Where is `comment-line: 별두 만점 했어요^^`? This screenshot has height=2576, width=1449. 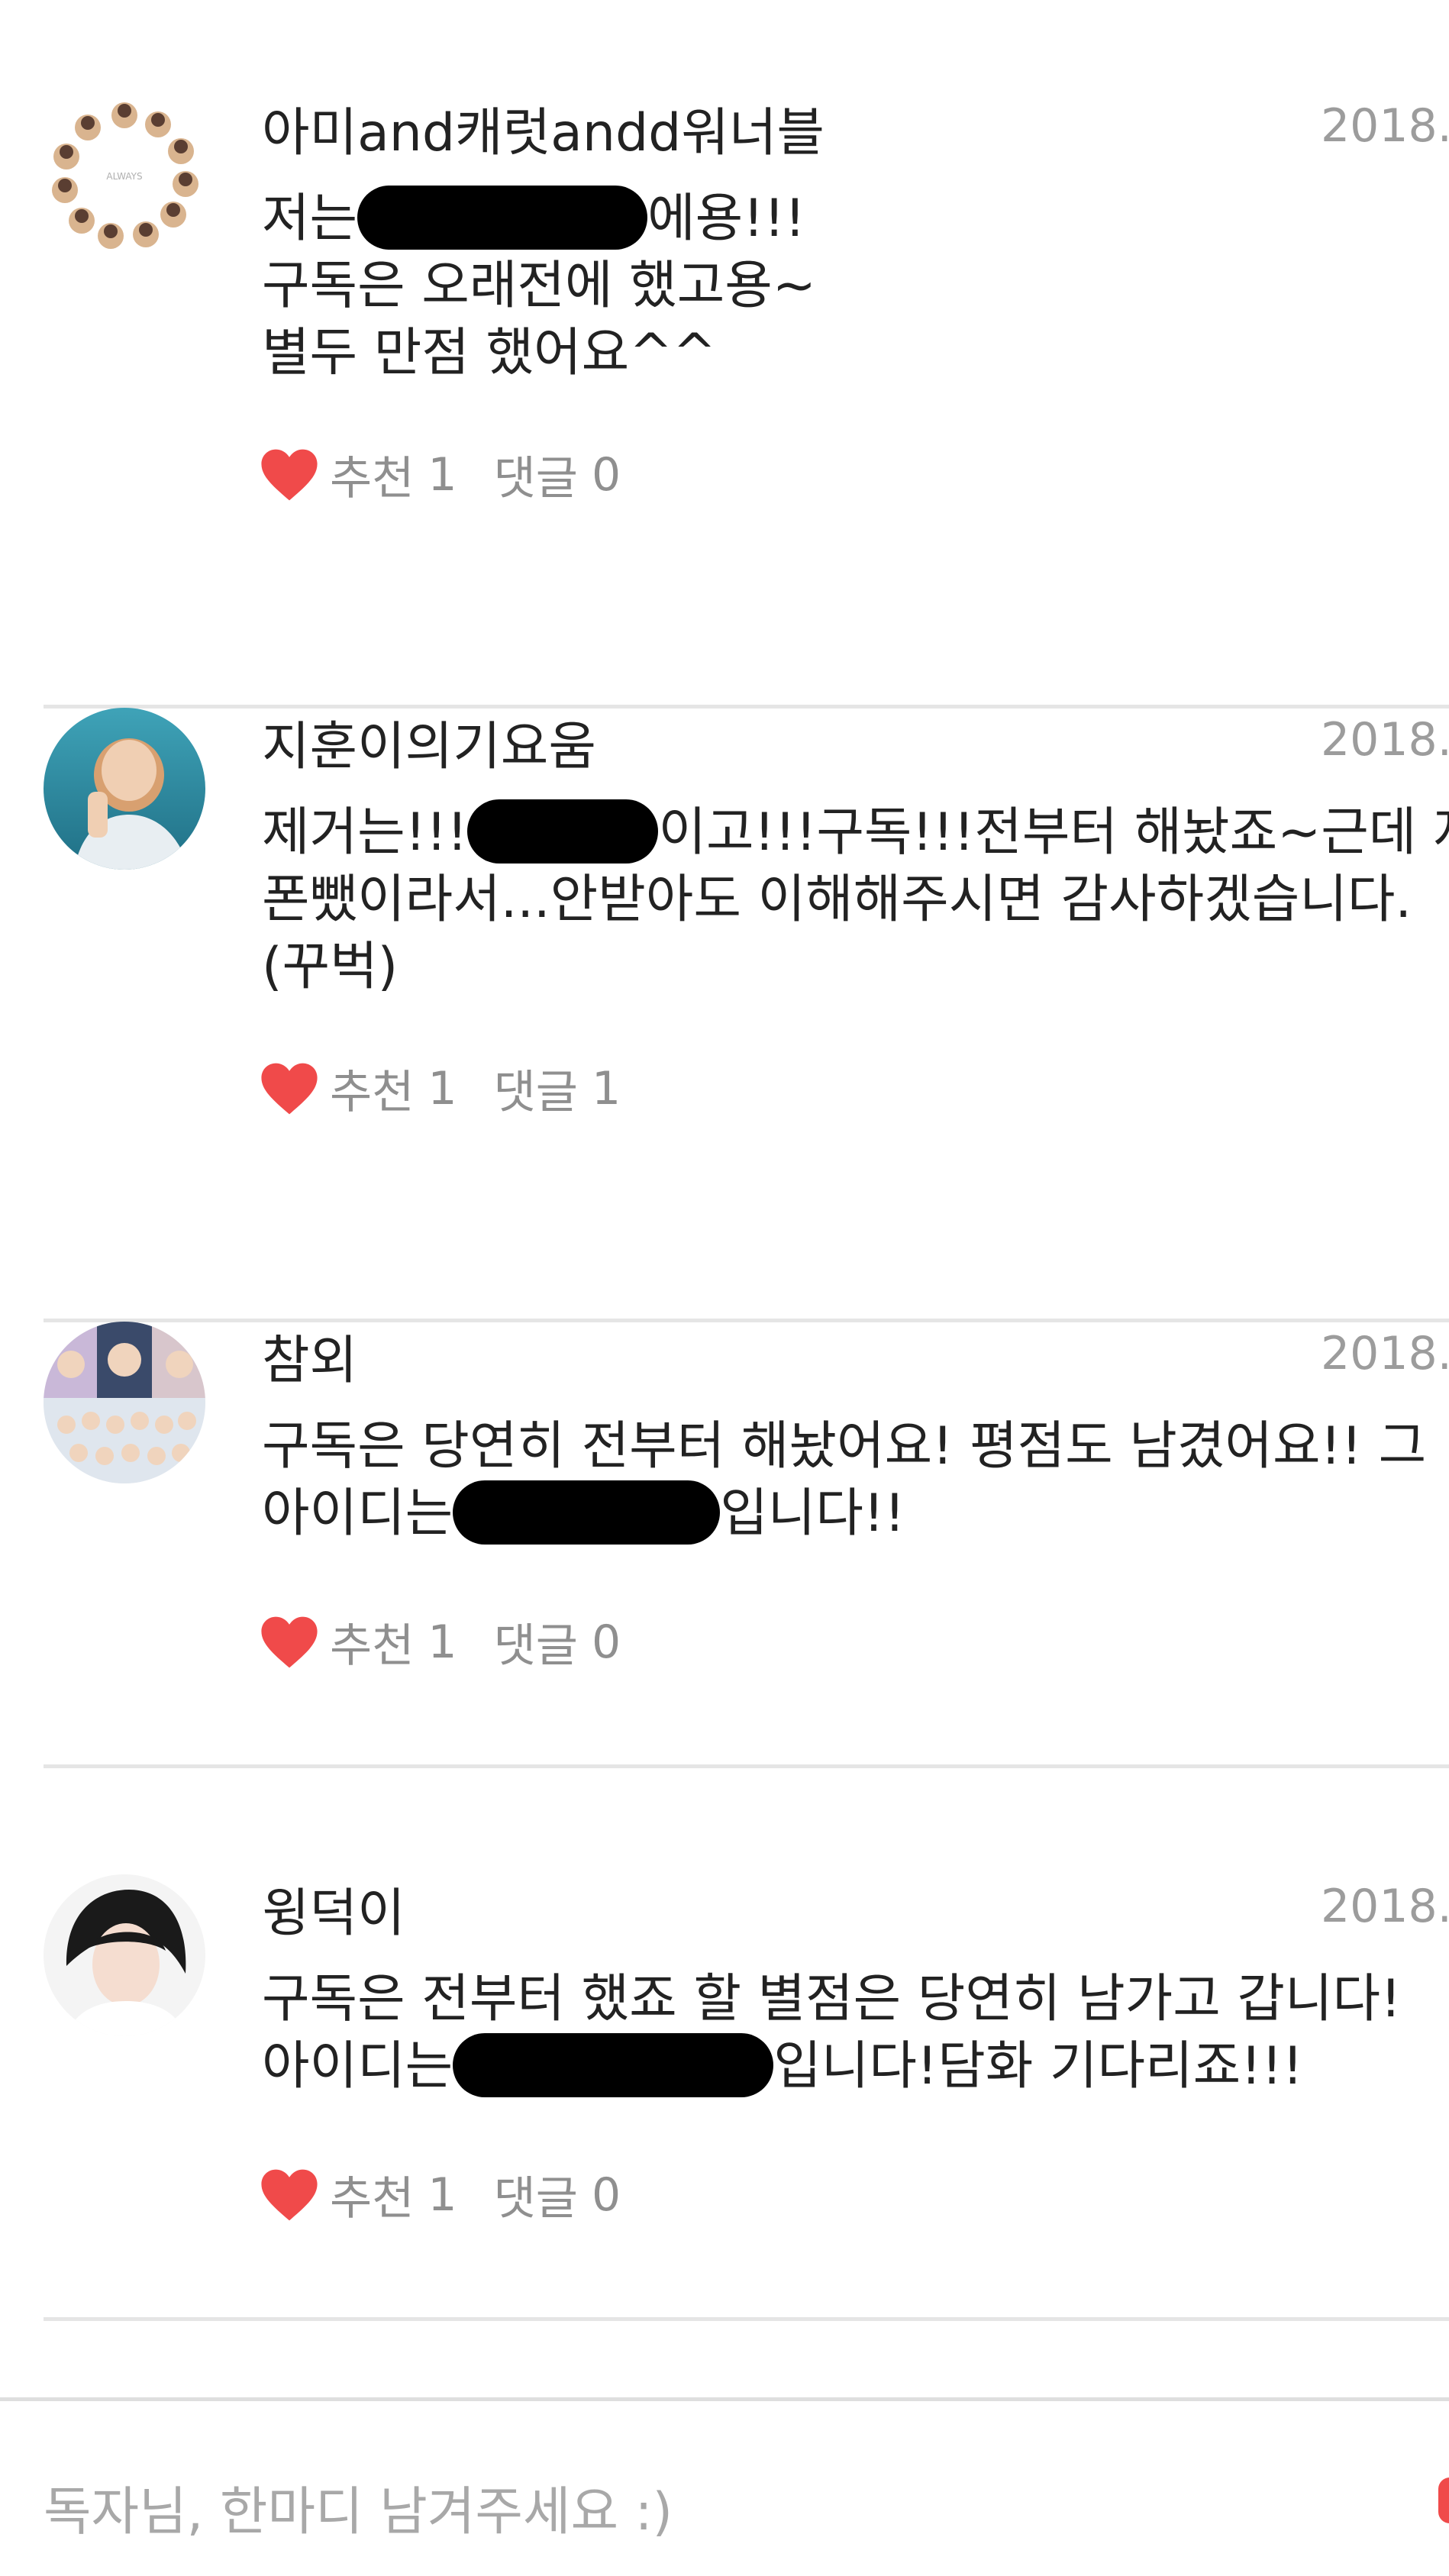
comment-line: 별두 만점 했어요^^ is located at coordinates (489, 353).